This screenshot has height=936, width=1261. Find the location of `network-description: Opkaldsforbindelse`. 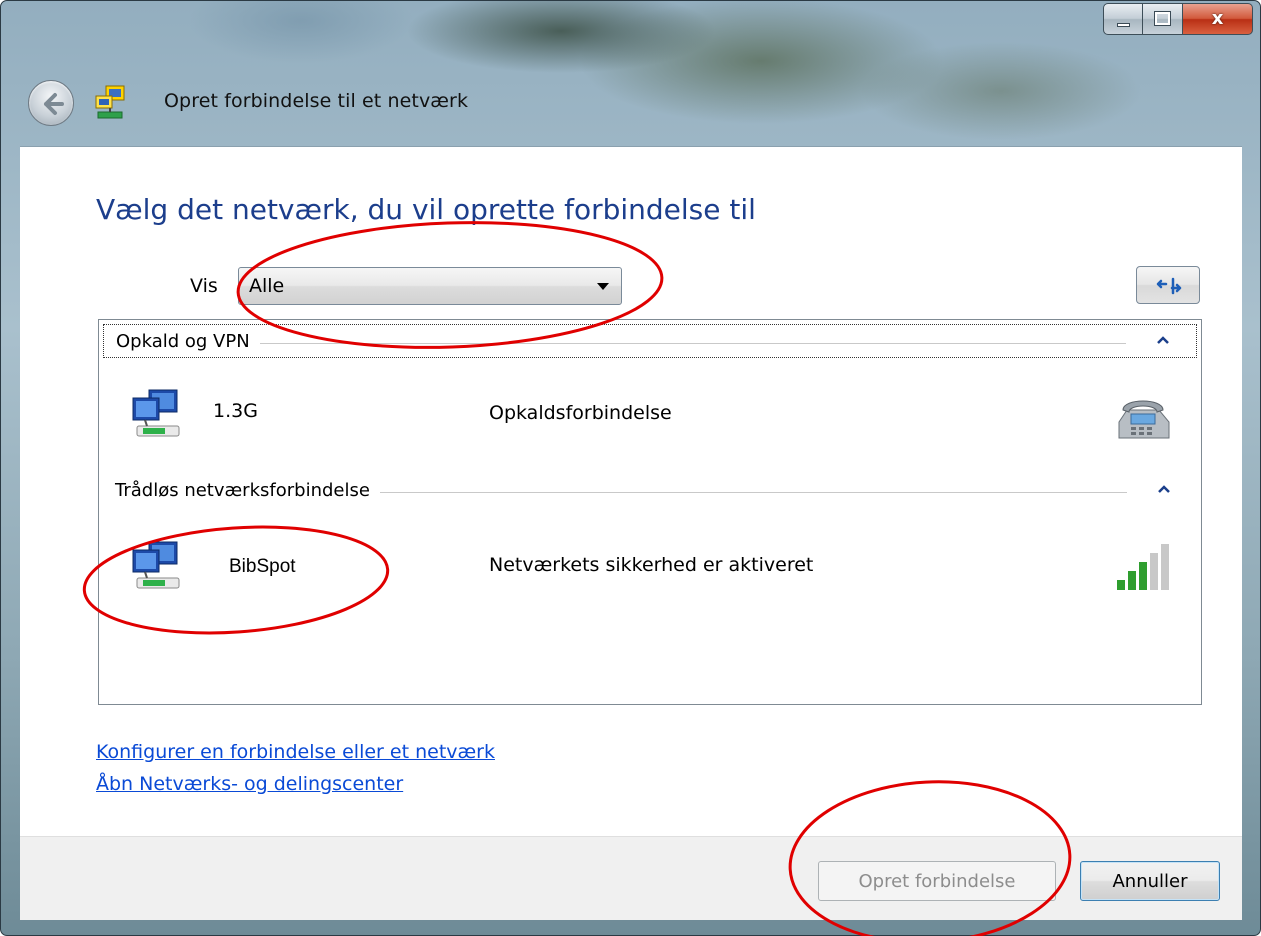

network-description: Opkaldsforbindelse is located at coordinates (580, 413).